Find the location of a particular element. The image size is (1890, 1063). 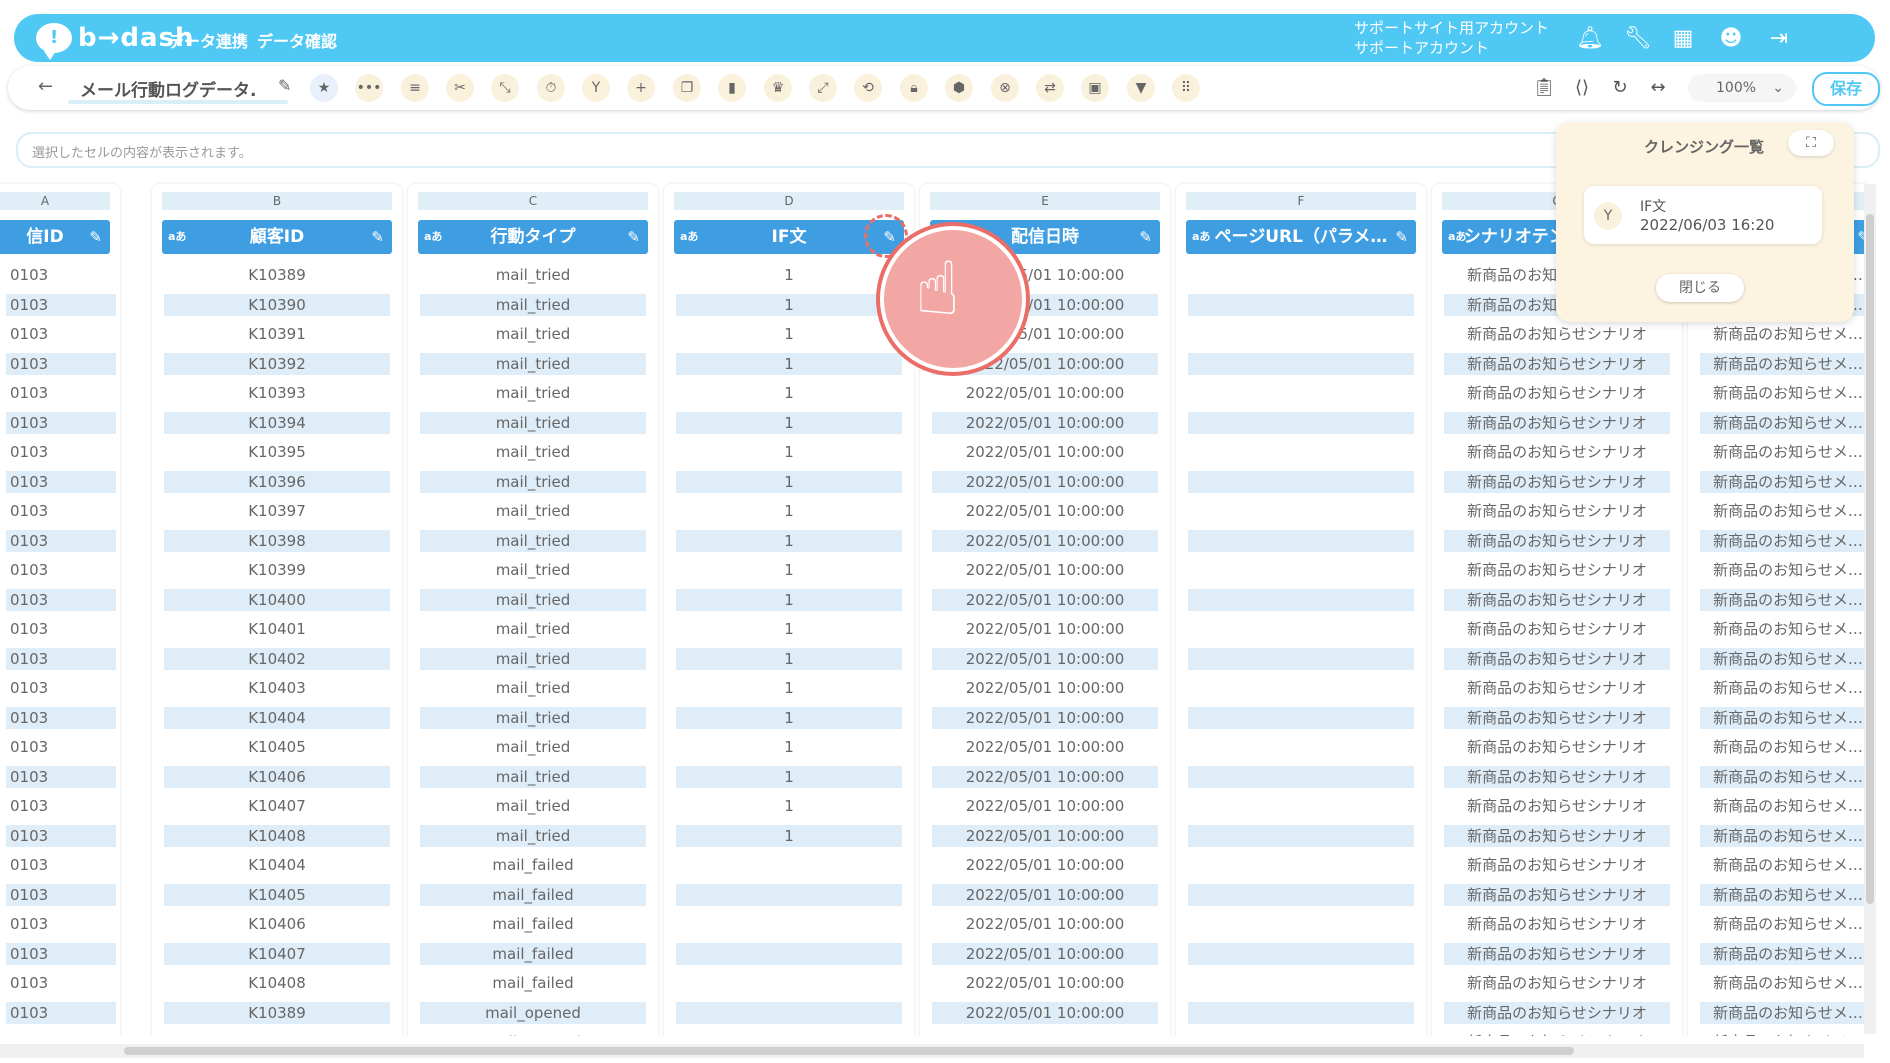

table-cell: K10392 is located at coordinates (277, 363).